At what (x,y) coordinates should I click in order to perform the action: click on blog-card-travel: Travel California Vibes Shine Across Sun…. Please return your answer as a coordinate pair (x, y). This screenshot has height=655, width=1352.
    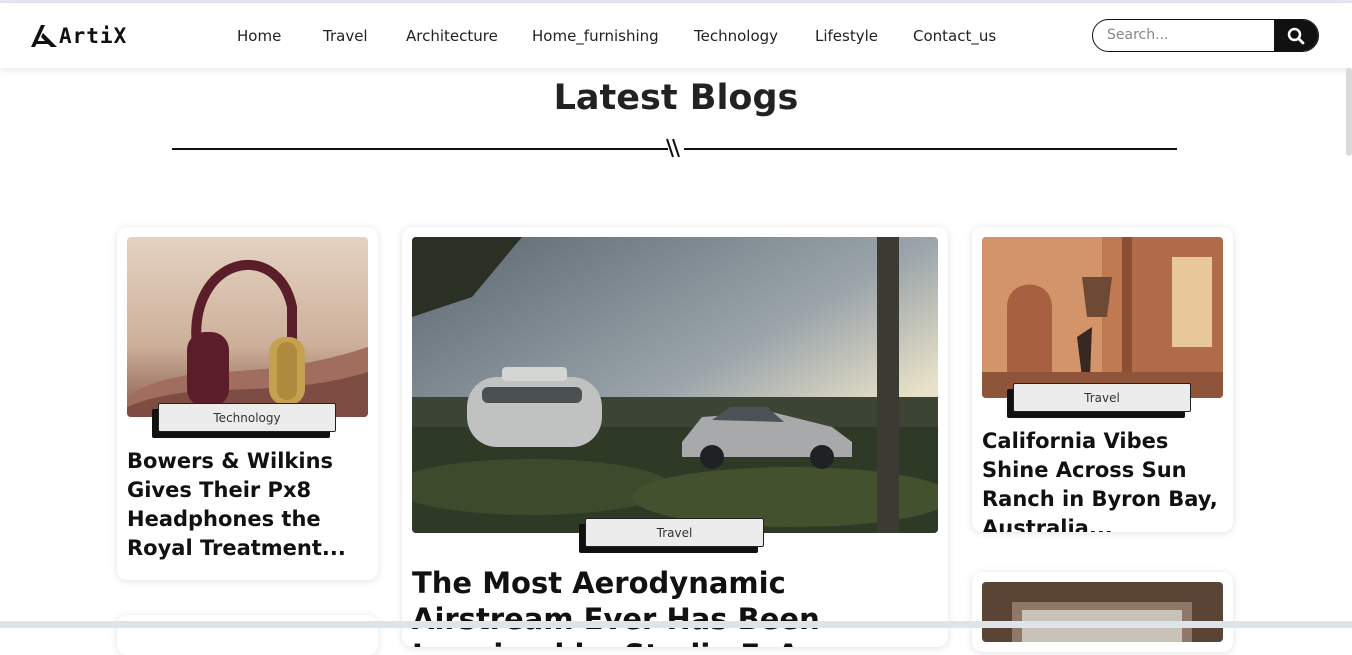
    Looking at the image, I should click on (1102, 379).